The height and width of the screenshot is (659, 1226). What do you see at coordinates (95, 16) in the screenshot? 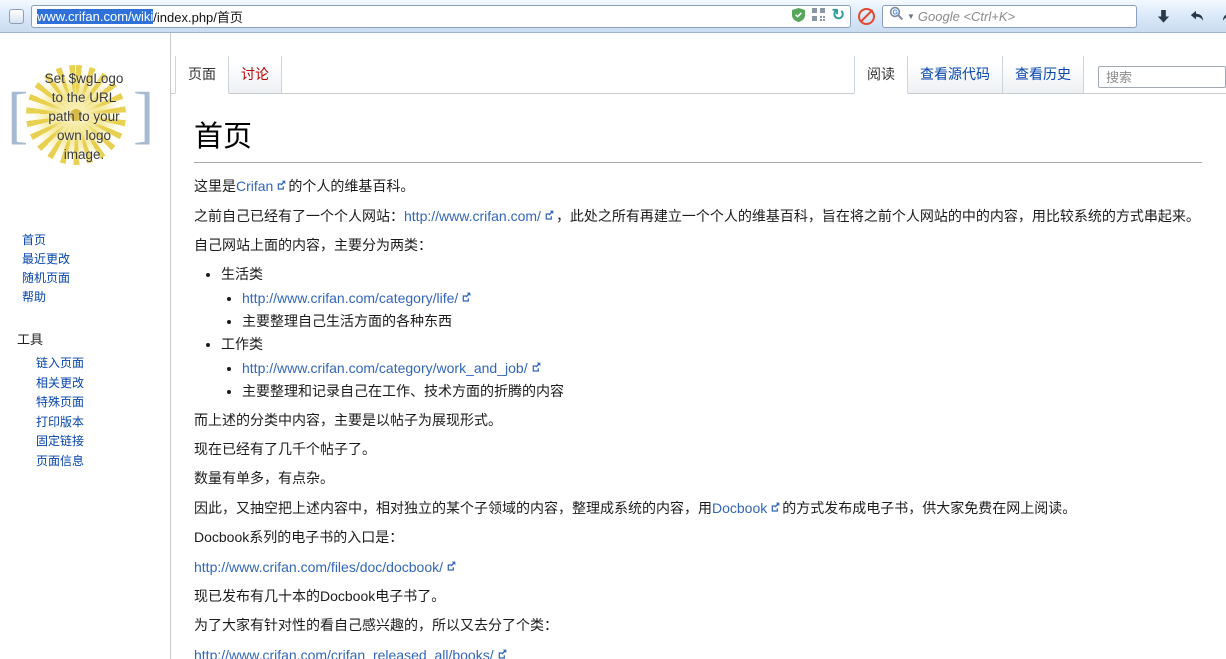
I see `url-selected-text: www.crifan.com/wiki` at bounding box center [95, 16].